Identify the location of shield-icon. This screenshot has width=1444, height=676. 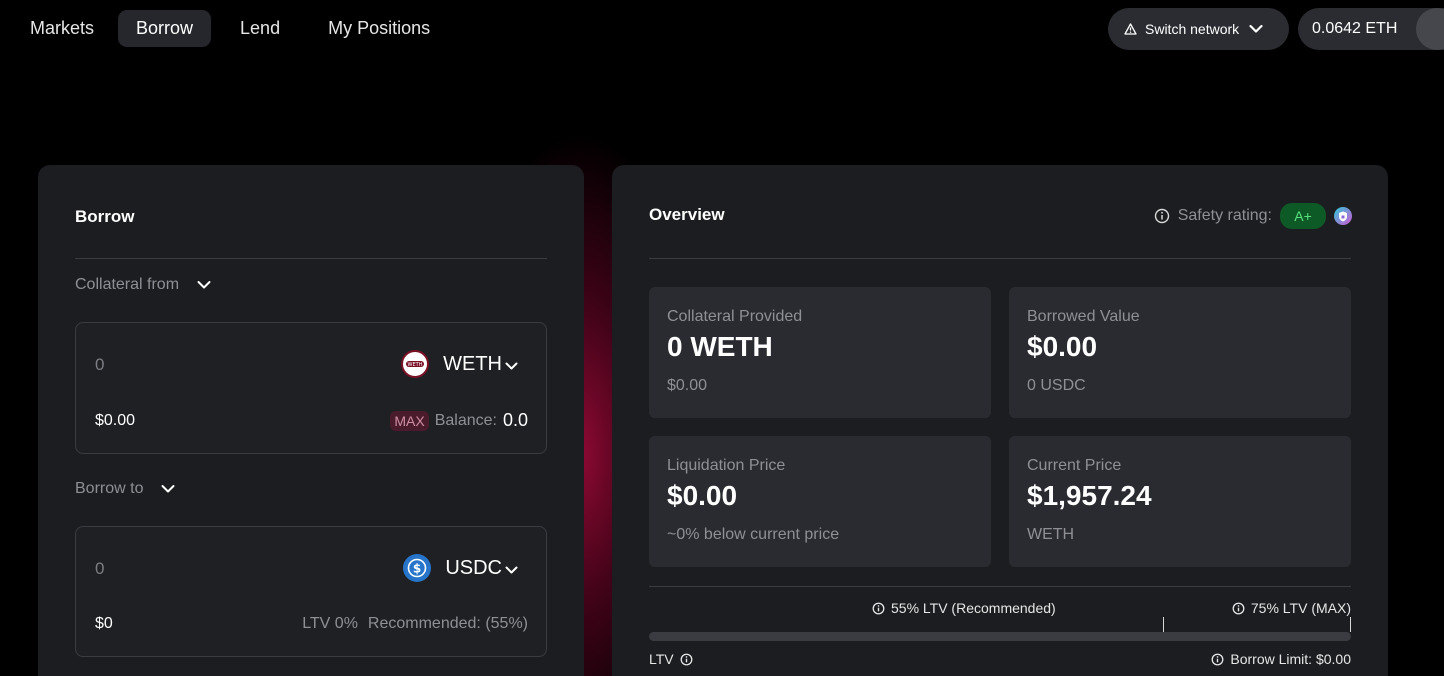
(1343, 216).